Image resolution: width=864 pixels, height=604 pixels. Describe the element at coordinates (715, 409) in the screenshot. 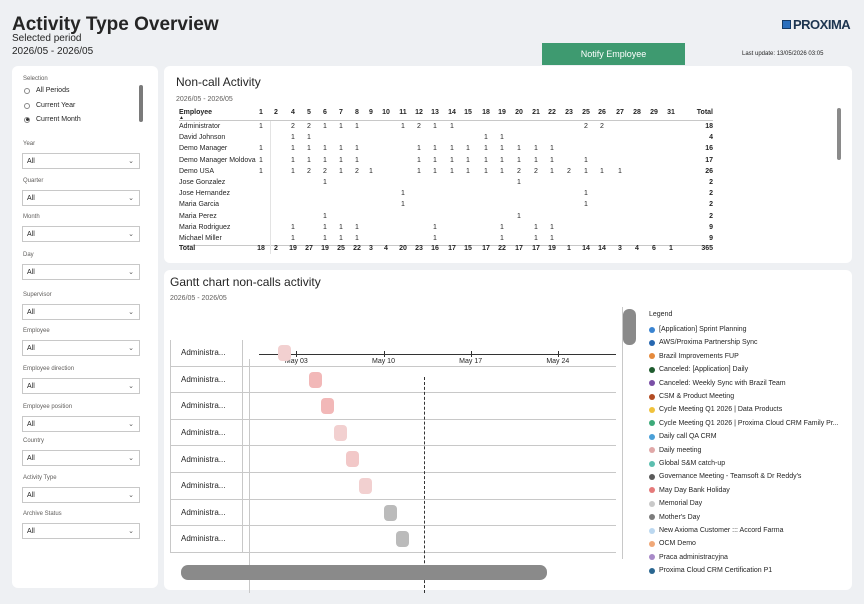

I see `legend-item: Cycle Meeting Q1 2026 | Data Products` at that location.